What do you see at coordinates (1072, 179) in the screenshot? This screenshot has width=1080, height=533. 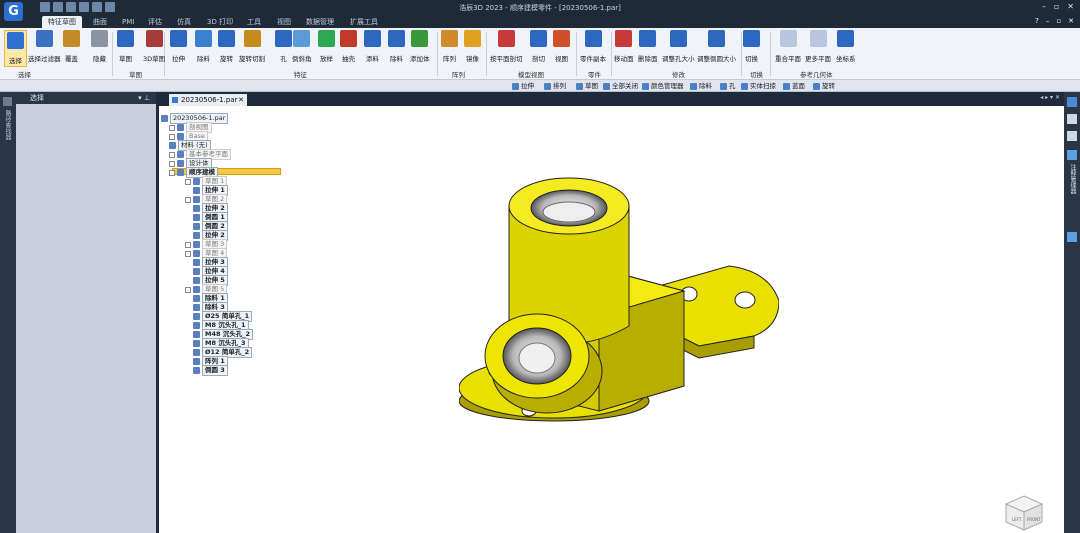 I see `annotation-manager-label: 注释管理器` at bounding box center [1072, 179].